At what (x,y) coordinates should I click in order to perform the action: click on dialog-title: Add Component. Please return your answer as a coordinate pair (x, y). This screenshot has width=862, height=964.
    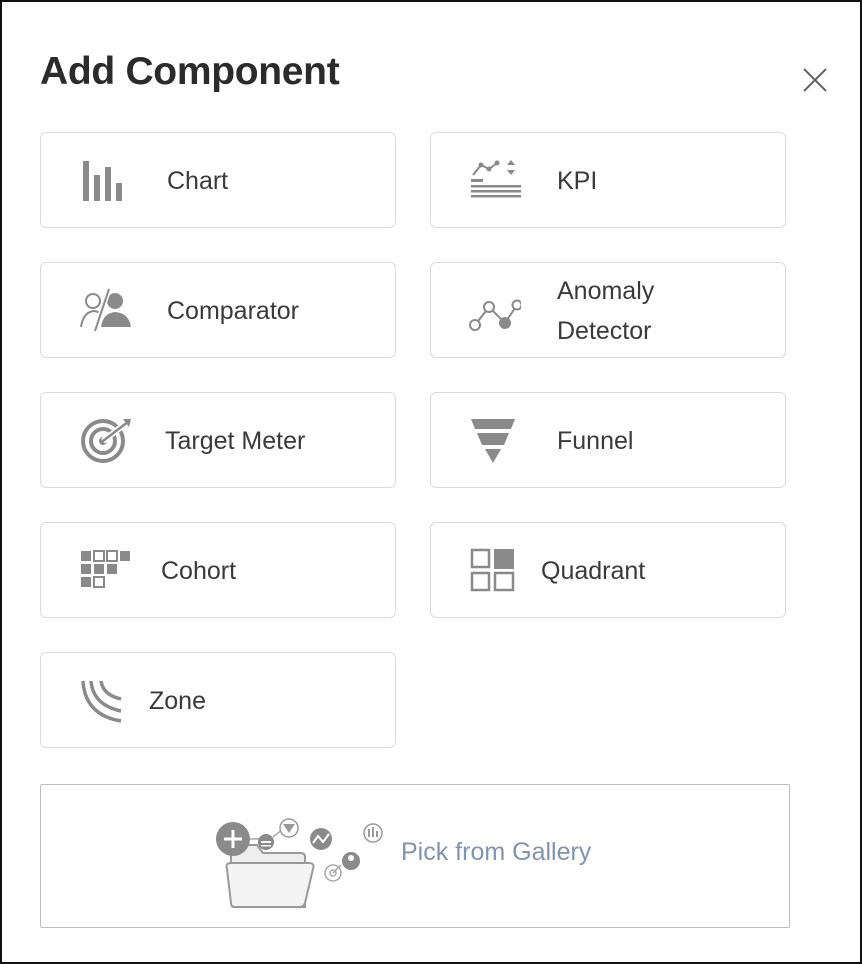
    Looking at the image, I should click on (190, 71).